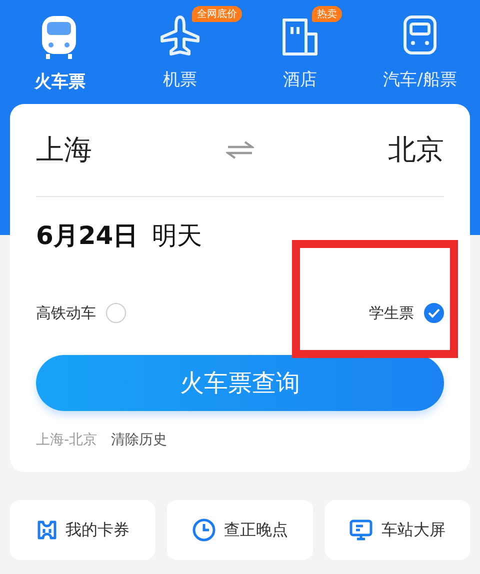 Image resolution: width=480 pixels, height=574 pixels. What do you see at coordinates (420, 59) in the screenshot?
I see `nav-tab: 汽车/船票` at bounding box center [420, 59].